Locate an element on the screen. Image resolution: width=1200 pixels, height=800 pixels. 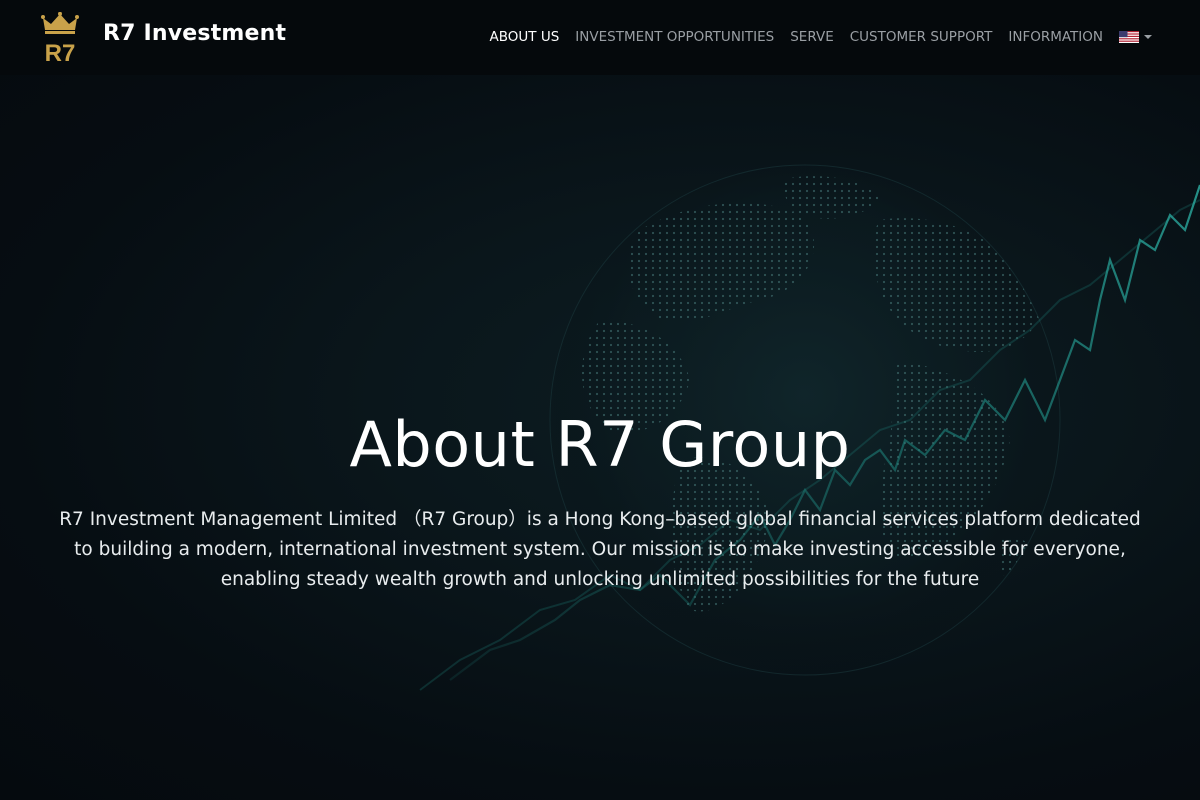
nav-item-customer-support: CUSTOMER SUPPORT is located at coordinates (921, 37).